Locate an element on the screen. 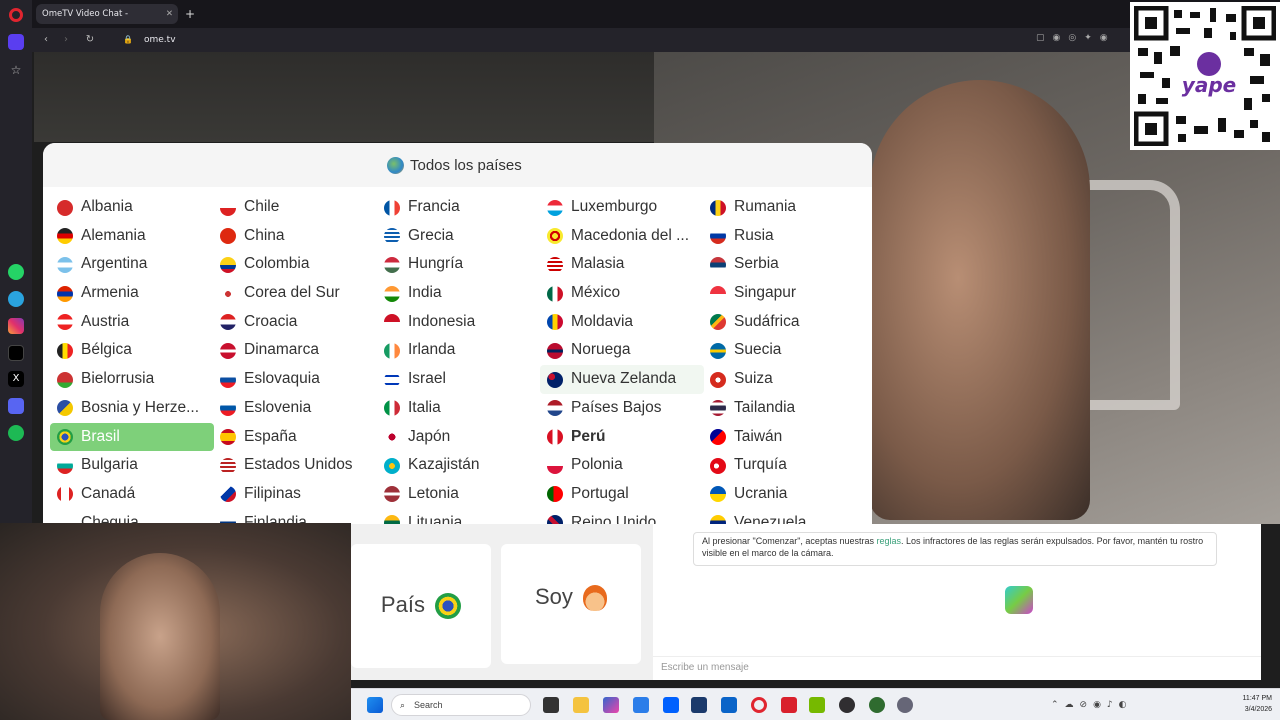  country-option: Moldavia is located at coordinates (622, 322).